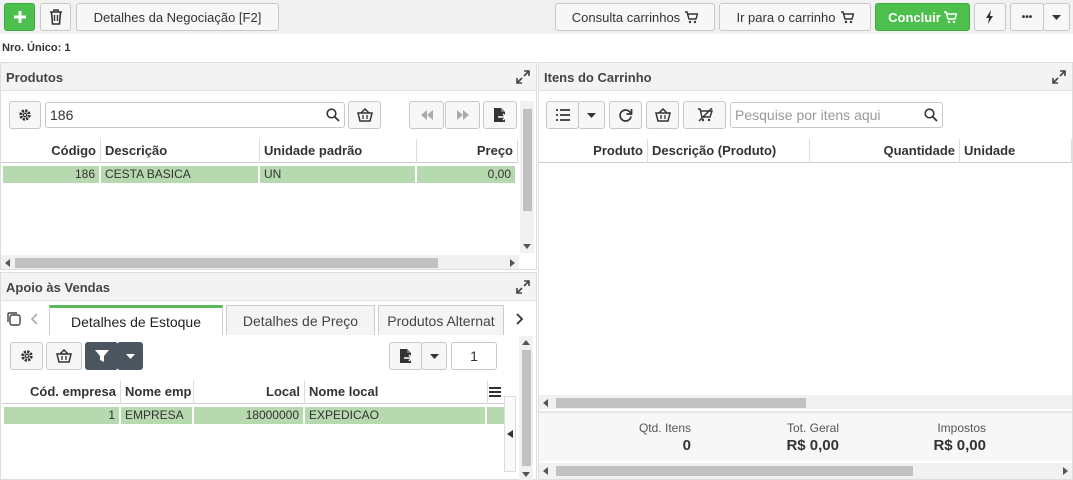  I want to click on apoio-vscroll-thumb, so click(526, 408).